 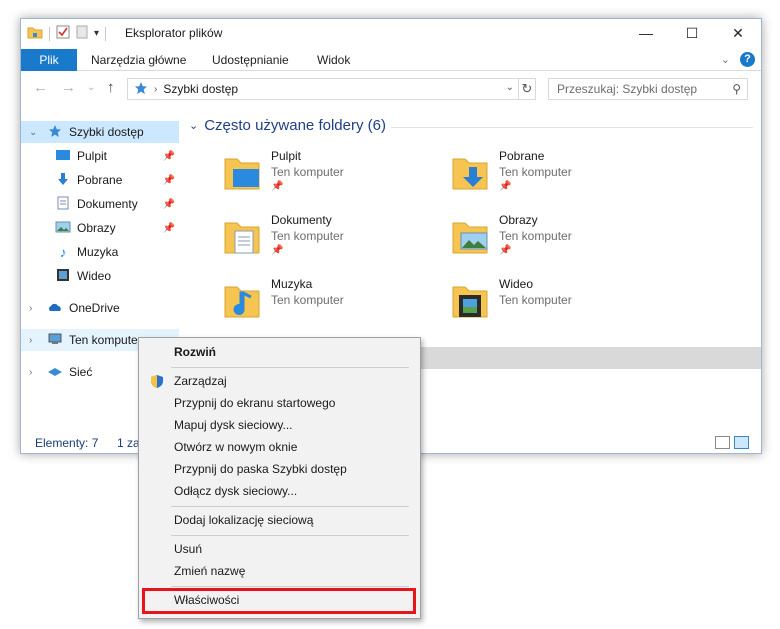 What do you see at coordinates (128, 443) in the screenshot?
I see `selection-count: 1 za` at bounding box center [128, 443].